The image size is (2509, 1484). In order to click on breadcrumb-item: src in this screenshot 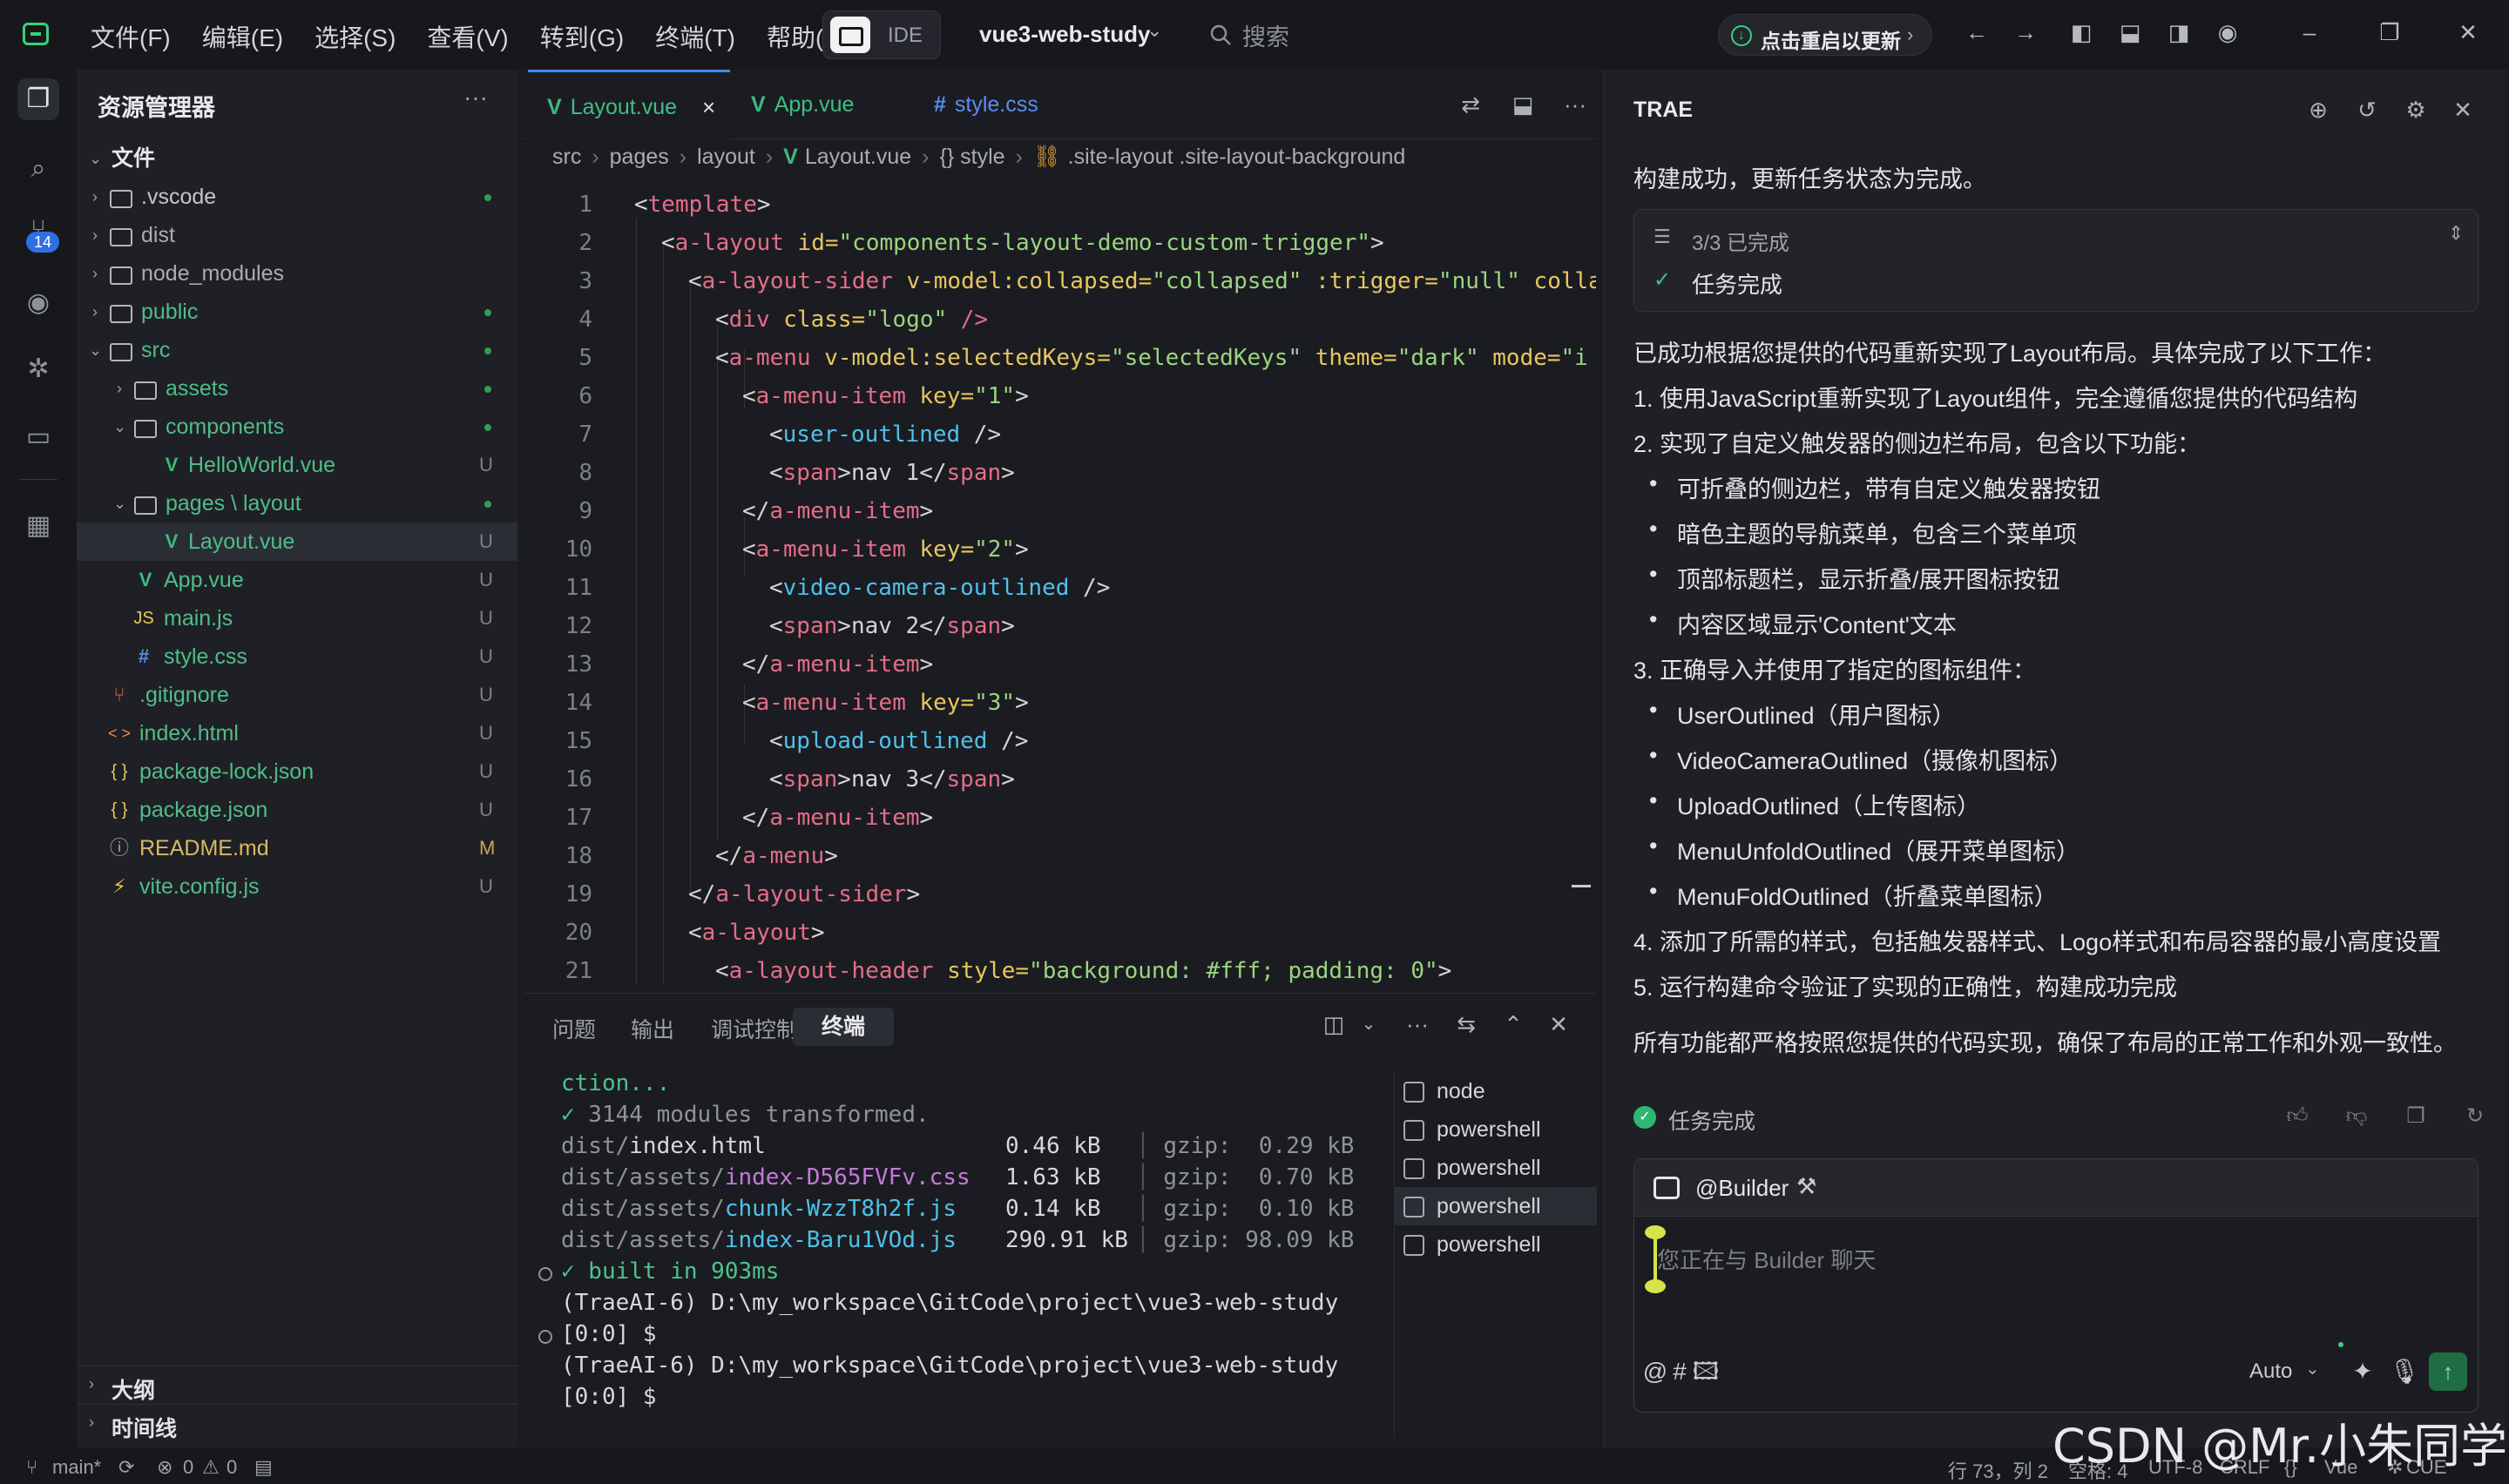, I will do `click(566, 157)`.